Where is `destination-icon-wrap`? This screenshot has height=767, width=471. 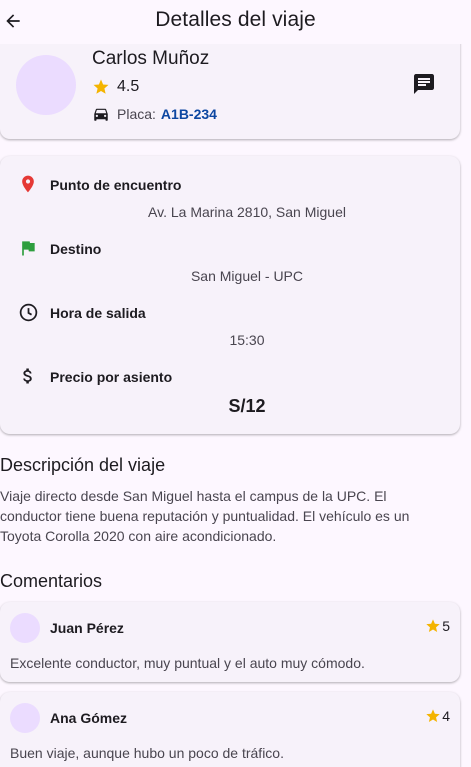 destination-icon-wrap is located at coordinates (28, 248).